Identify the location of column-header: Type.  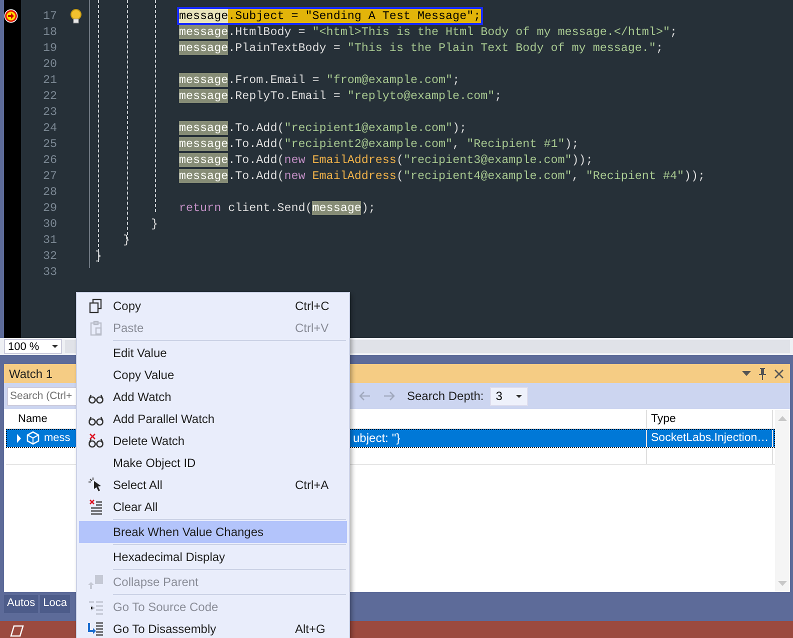
(663, 419).